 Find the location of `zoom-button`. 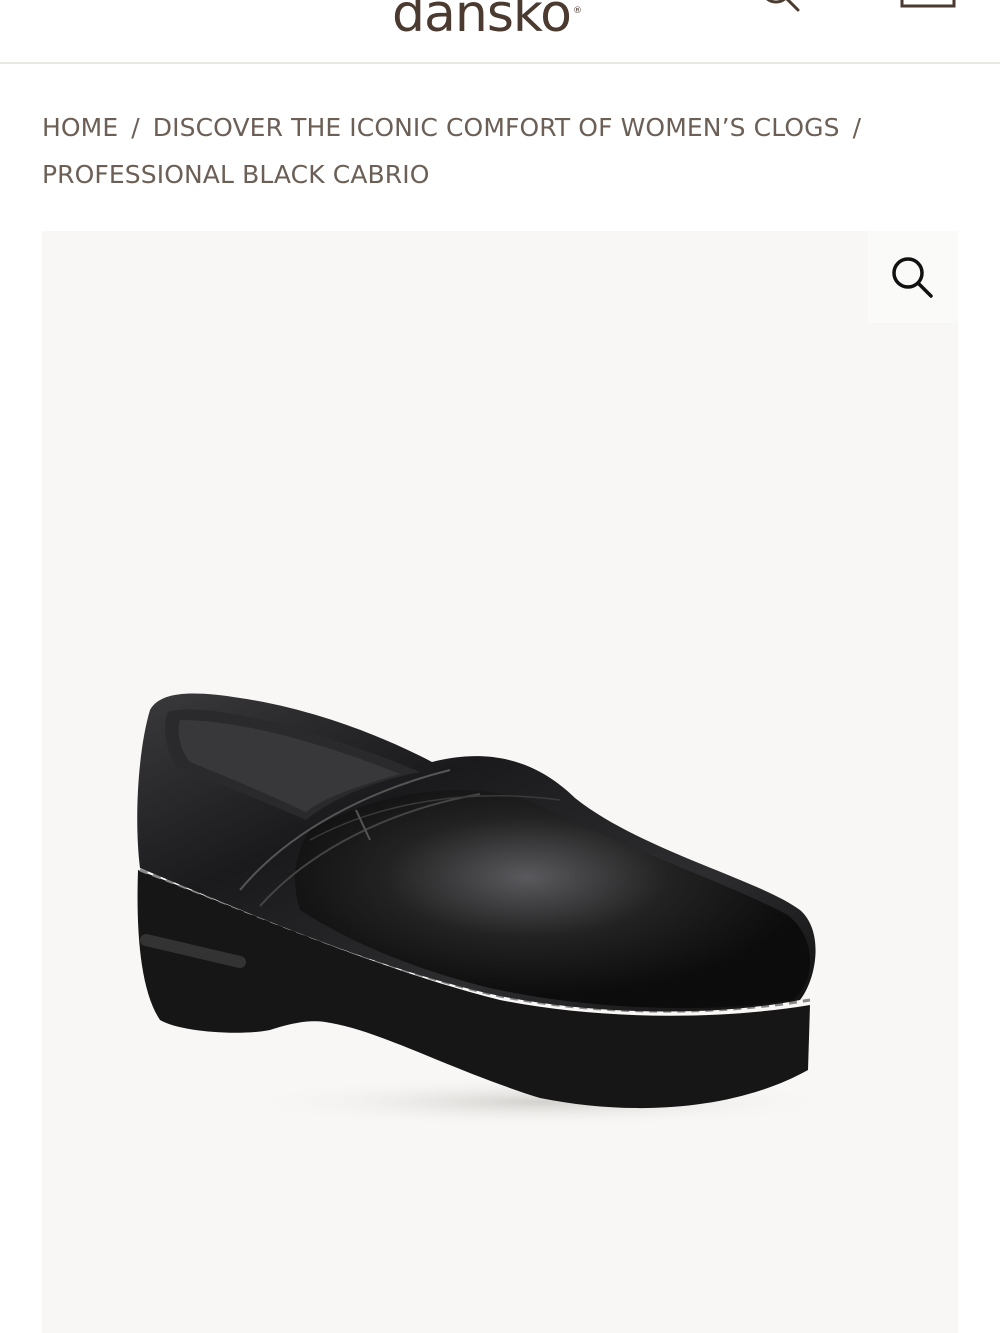

zoom-button is located at coordinates (913, 277).